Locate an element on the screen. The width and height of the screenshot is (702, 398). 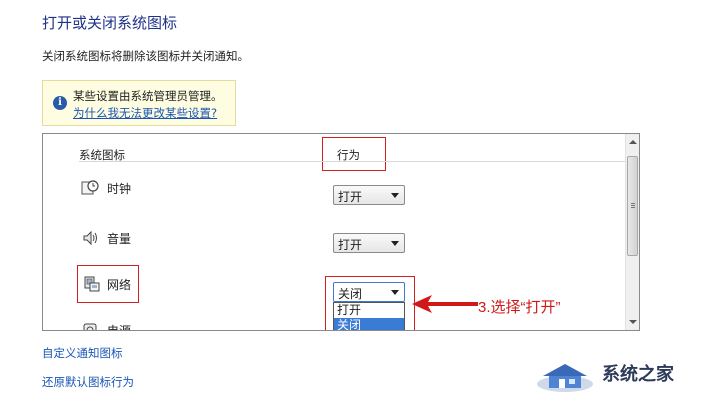
clock-icon is located at coordinates (90, 188).